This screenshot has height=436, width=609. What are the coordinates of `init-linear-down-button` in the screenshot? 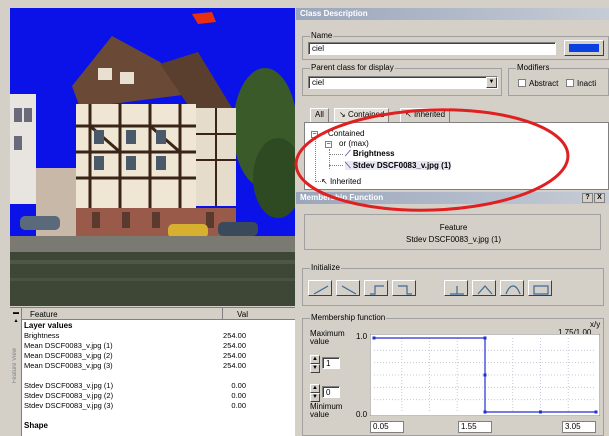 It's located at (348, 288).